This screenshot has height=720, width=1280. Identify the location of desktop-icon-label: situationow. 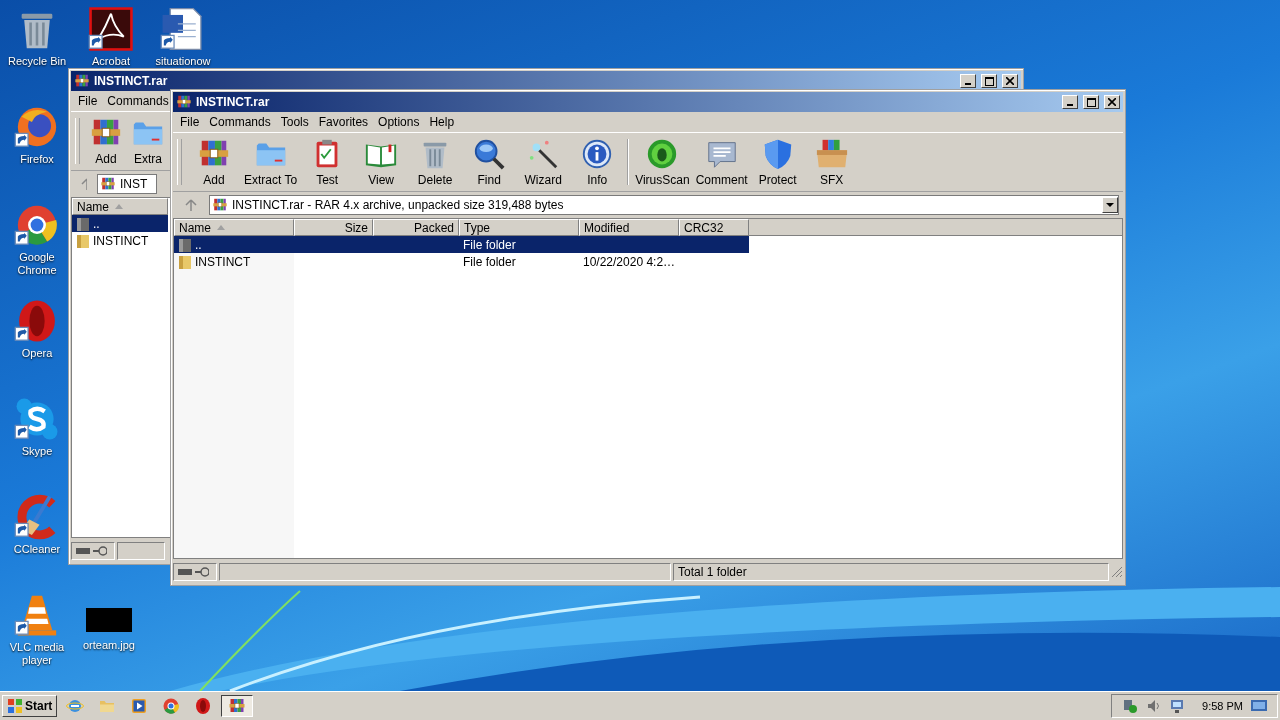
(183, 61).